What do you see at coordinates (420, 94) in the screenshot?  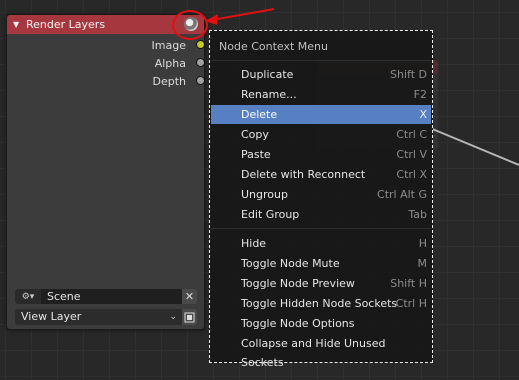 I see `menu-item-shortcut: F2` at bounding box center [420, 94].